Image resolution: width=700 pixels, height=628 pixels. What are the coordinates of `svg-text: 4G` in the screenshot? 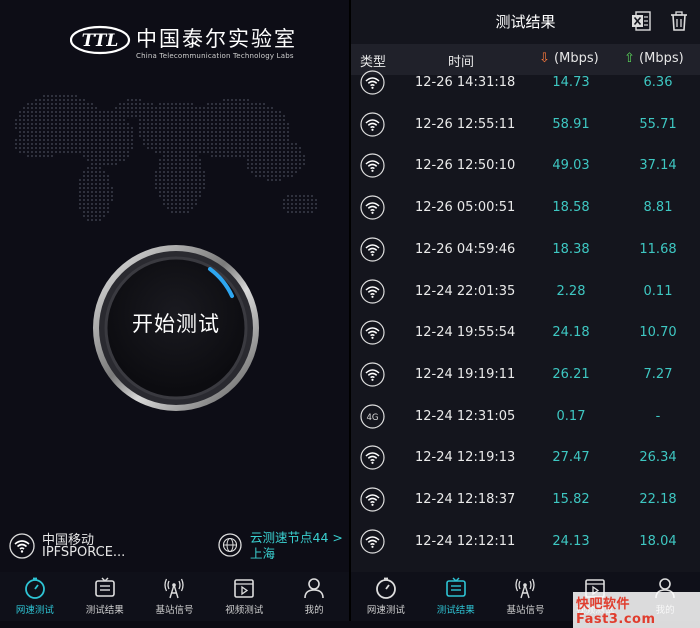 It's located at (373, 418).